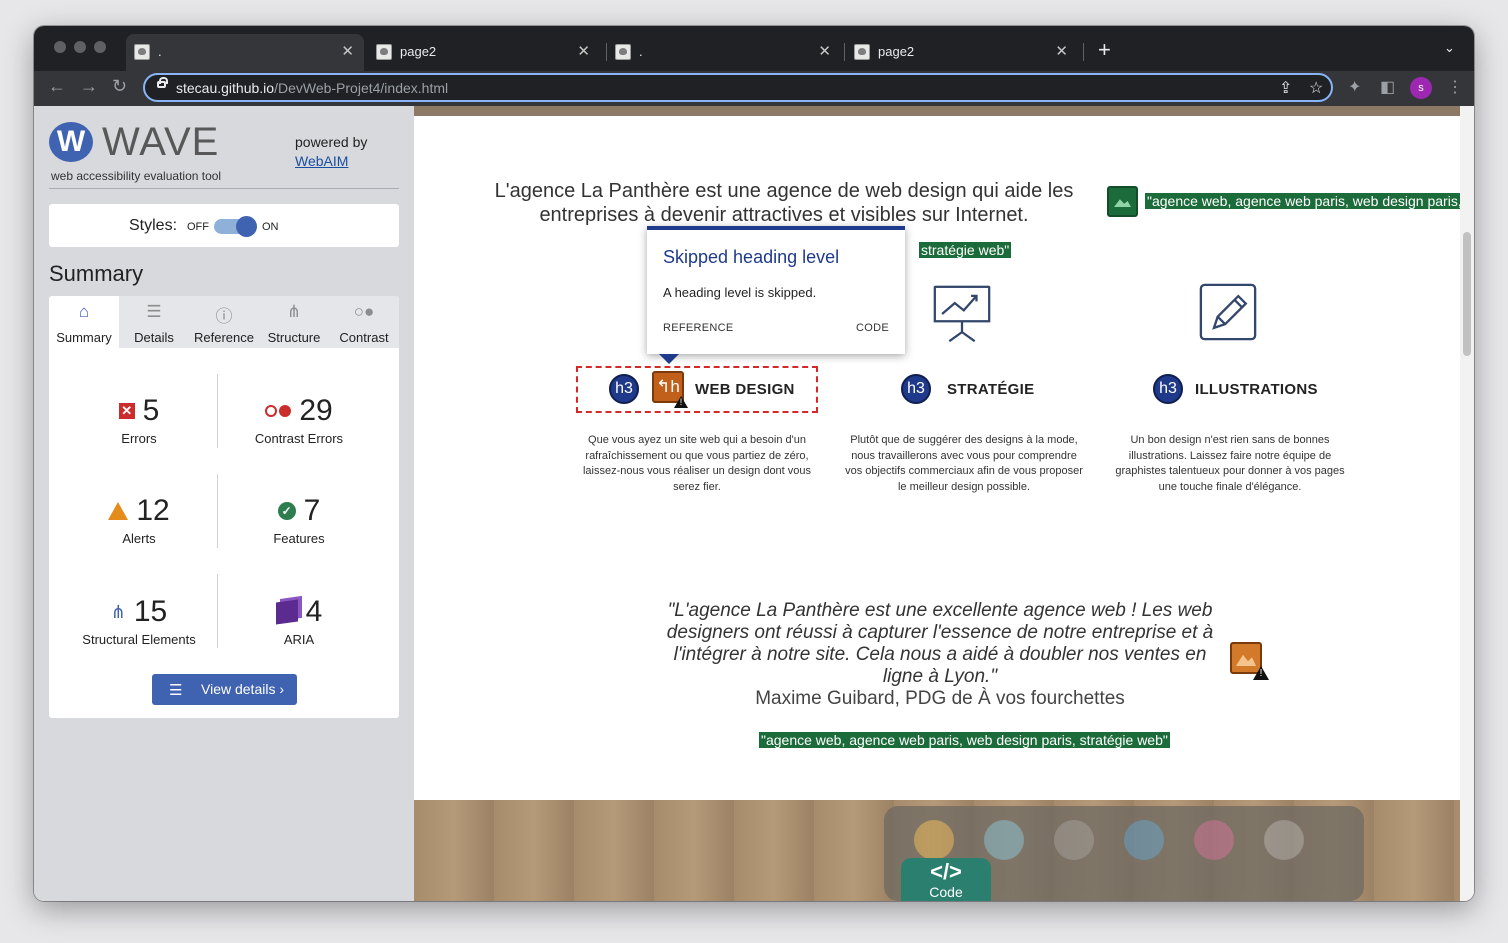 This screenshot has width=1508, height=943. What do you see at coordinates (1354, 87) in the screenshot?
I see `extensions-puzzle-icon: ✦` at bounding box center [1354, 87].